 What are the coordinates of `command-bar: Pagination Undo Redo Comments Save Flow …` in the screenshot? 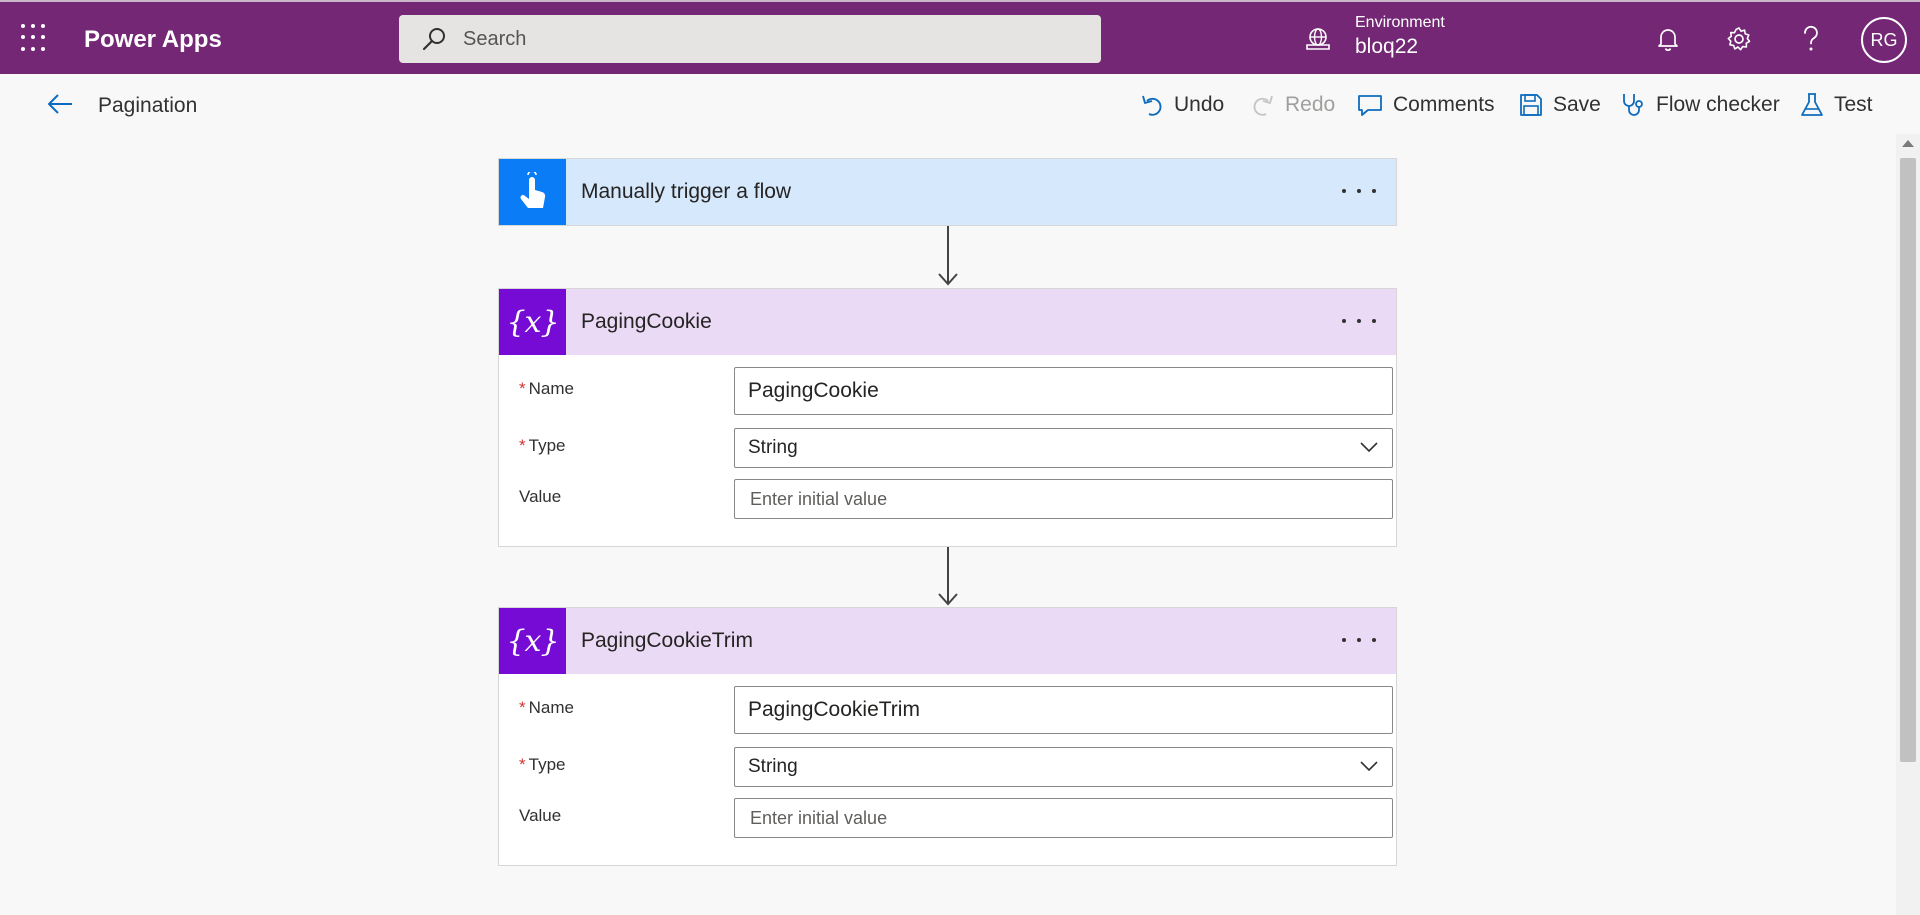 It's located at (960, 104).